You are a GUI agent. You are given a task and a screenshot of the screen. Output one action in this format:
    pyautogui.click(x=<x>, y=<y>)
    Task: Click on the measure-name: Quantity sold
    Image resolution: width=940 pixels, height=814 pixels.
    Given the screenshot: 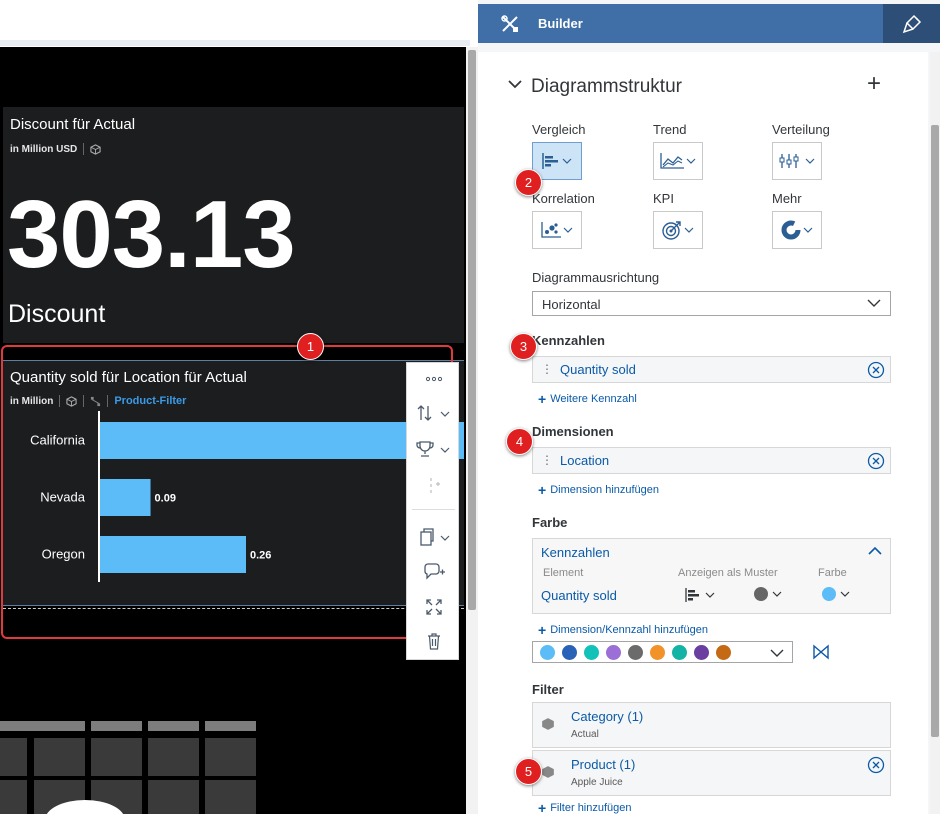 What is the action you would take?
    pyautogui.click(x=598, y=369)
    